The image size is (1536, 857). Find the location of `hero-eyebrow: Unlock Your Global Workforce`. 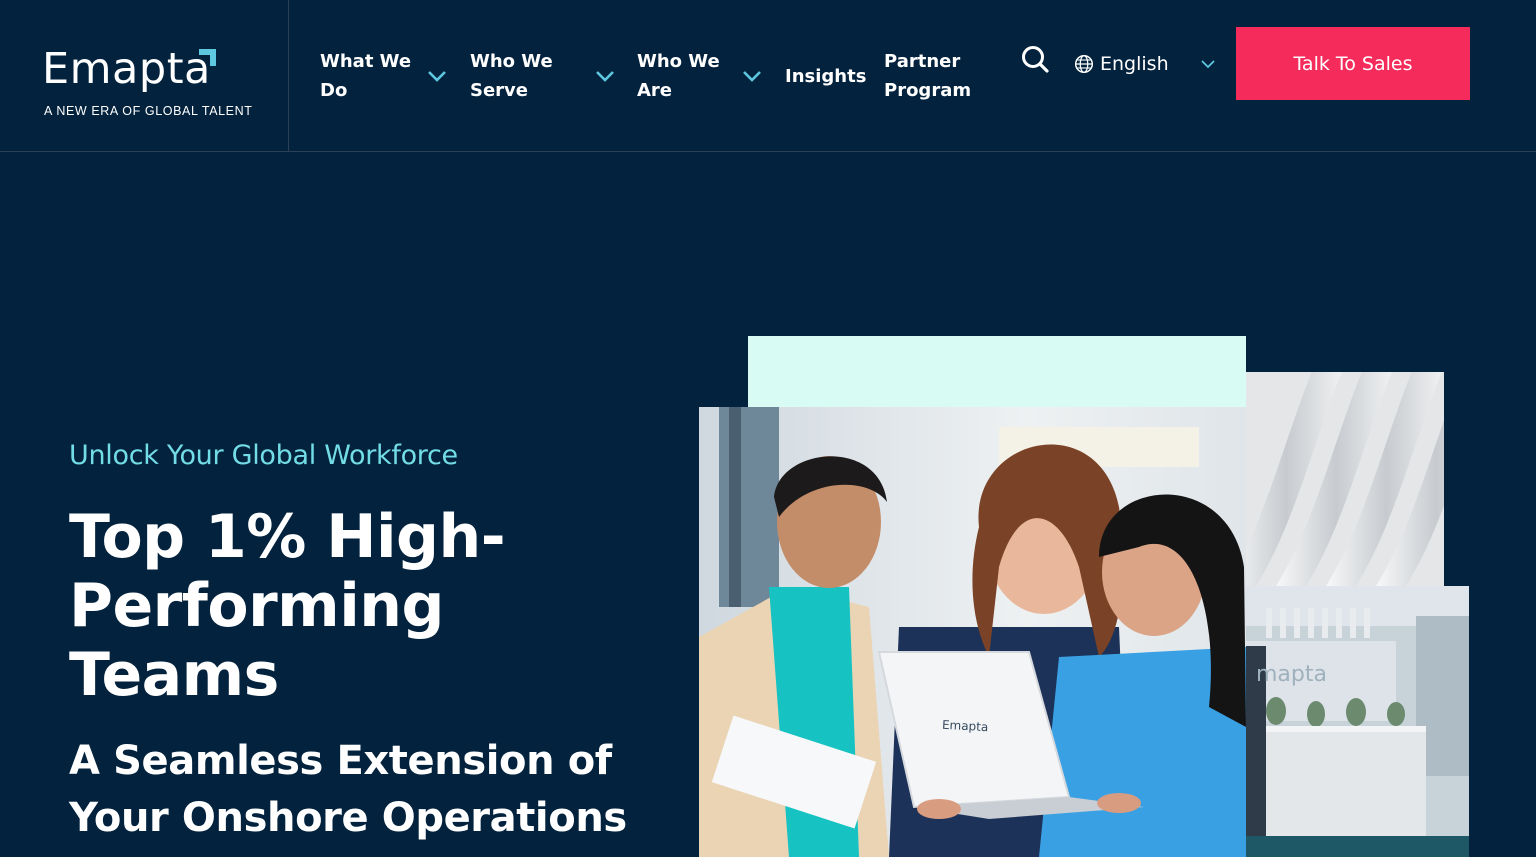

hero-eyebrow: Unlock Your Global Workforce is located at coordinates (263, 455).